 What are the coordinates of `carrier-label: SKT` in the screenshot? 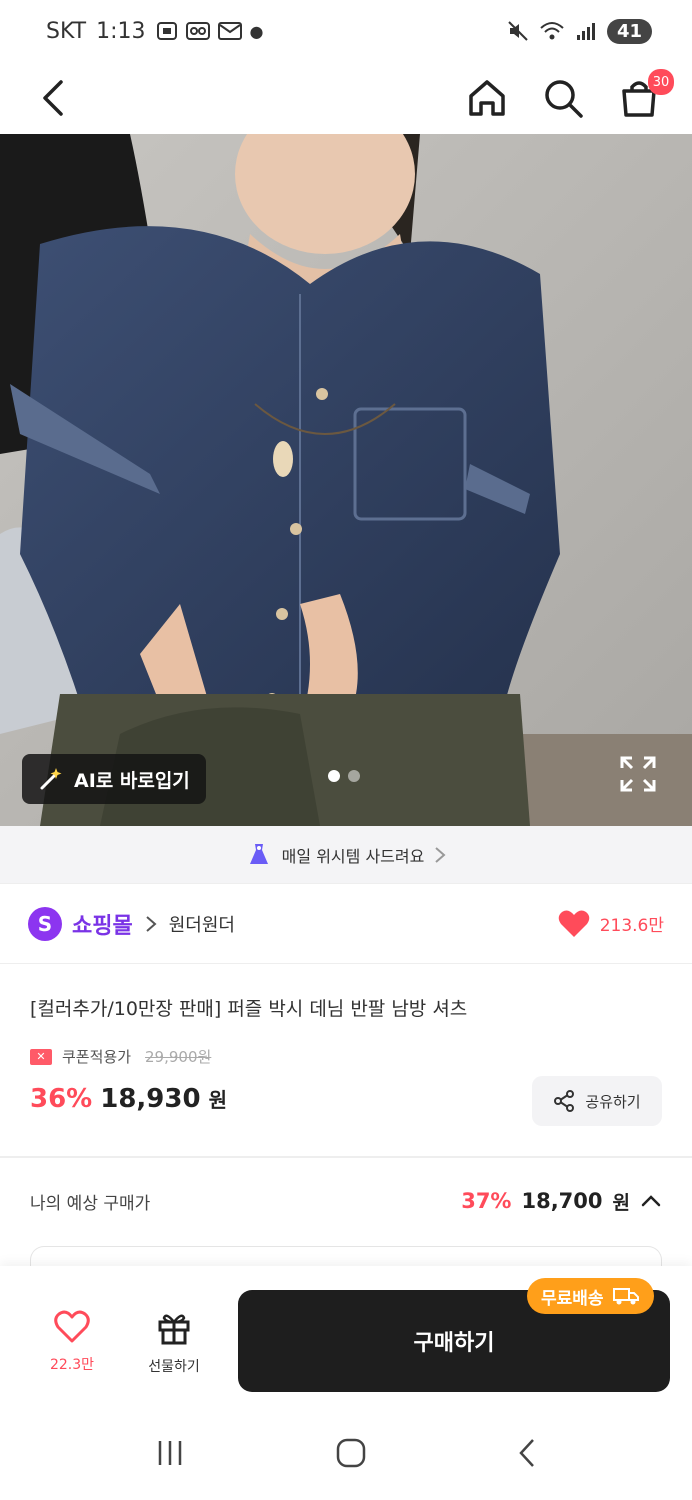 It's located at (66, 31).